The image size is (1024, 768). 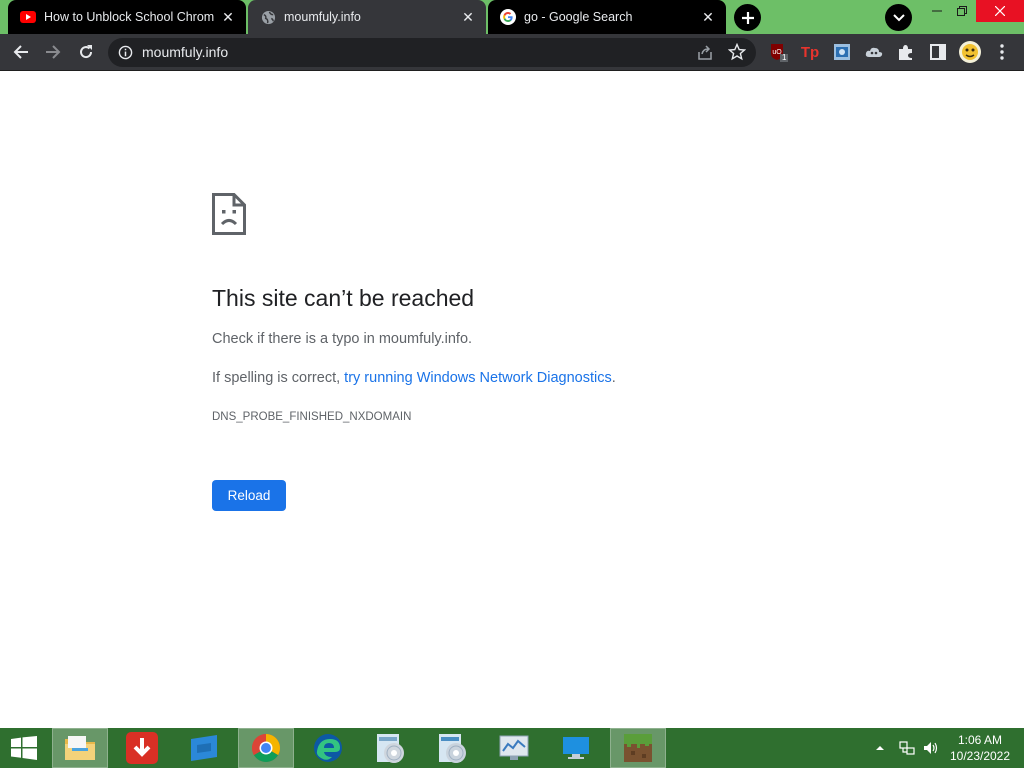 I want to click on show-hidden-icons-chevron-up-icon, so click(x=880, y=748).